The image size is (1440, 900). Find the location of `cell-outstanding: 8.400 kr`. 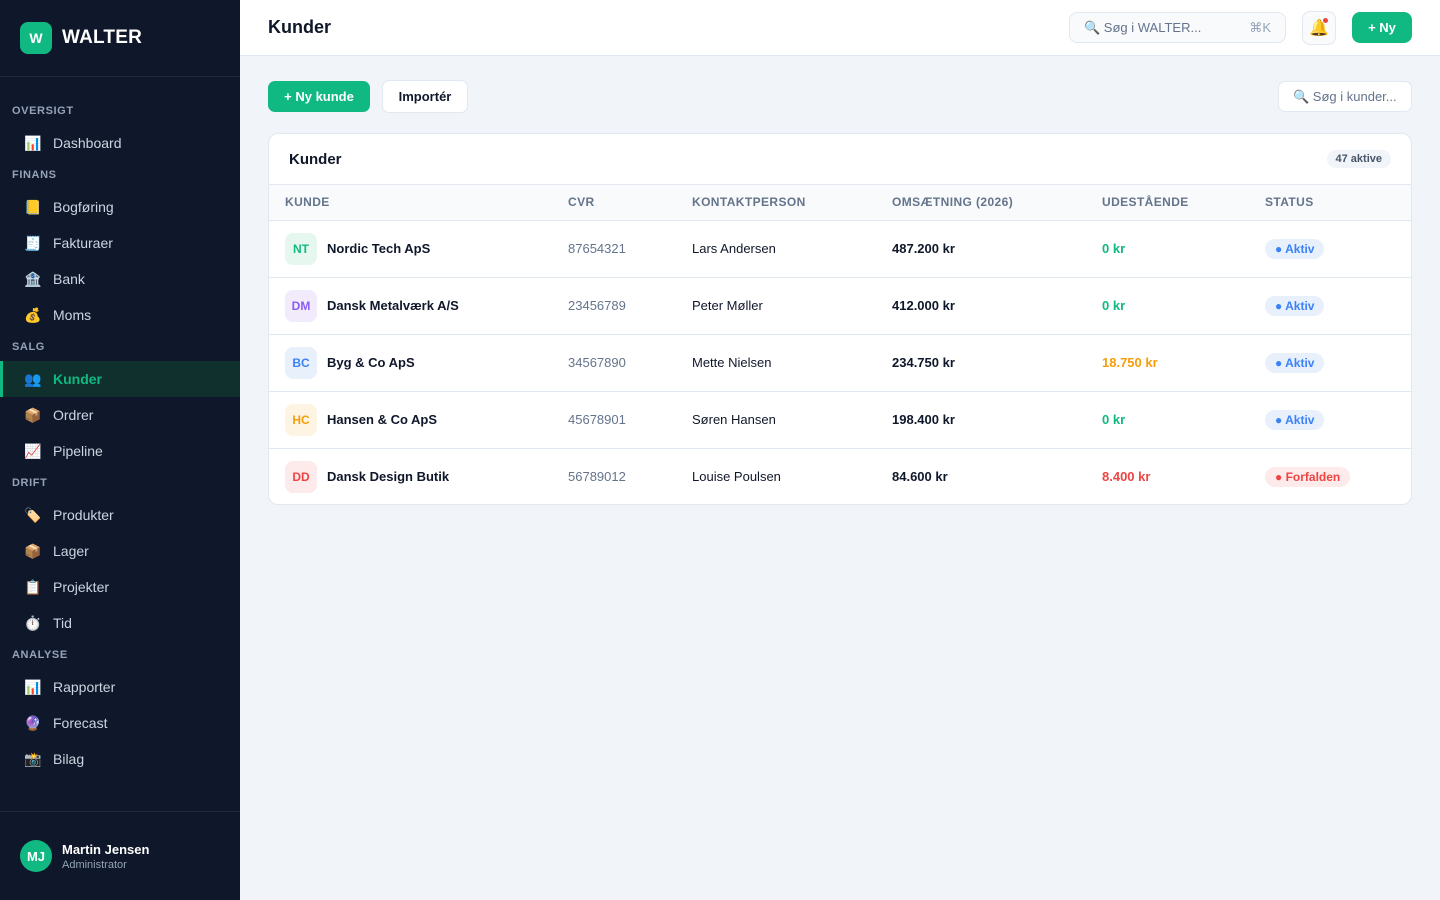

cell-outstanding: 8.400 kr is located at coordinates (1126, 477).